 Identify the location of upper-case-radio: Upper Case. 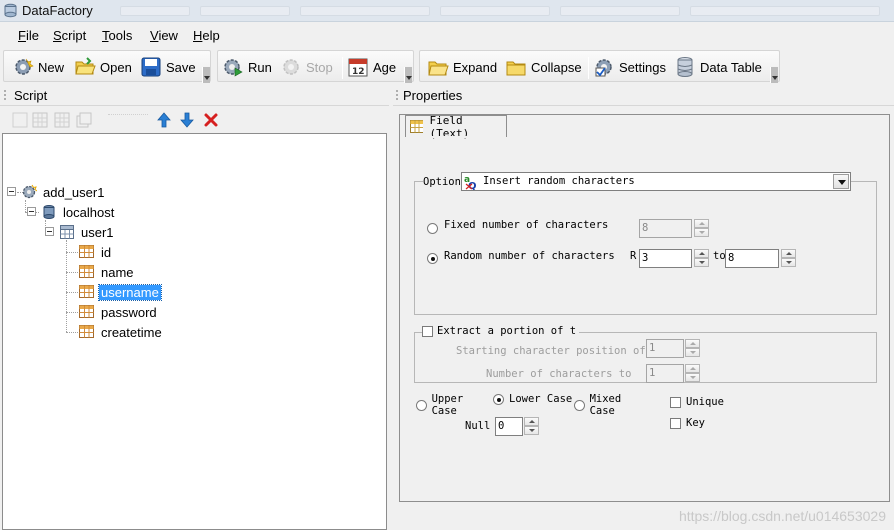
(454, 405).